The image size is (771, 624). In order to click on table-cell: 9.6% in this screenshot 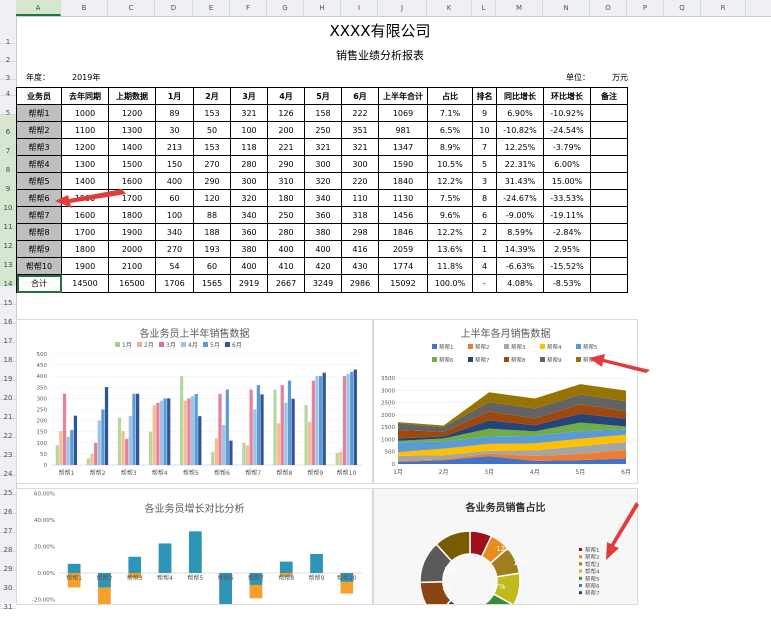, I will do `click(450, 215)`.